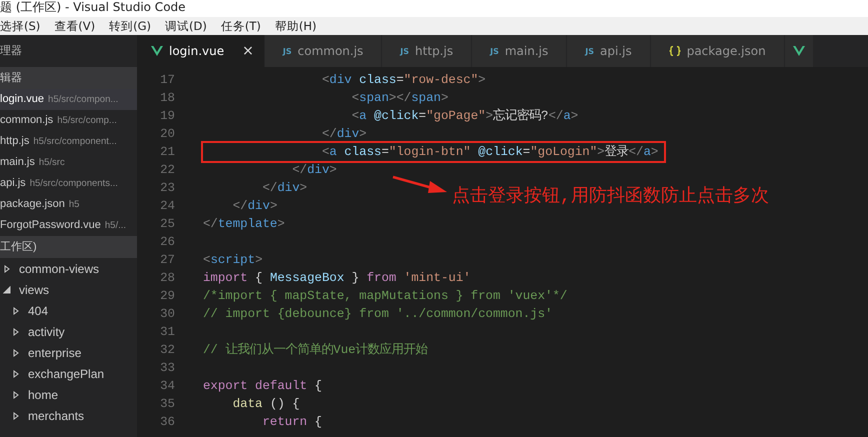 This screenshot has width=868, height=437. Describe the element at coordinates (248, 51) in the screenshot. I see `close-icon: ×` at that location.